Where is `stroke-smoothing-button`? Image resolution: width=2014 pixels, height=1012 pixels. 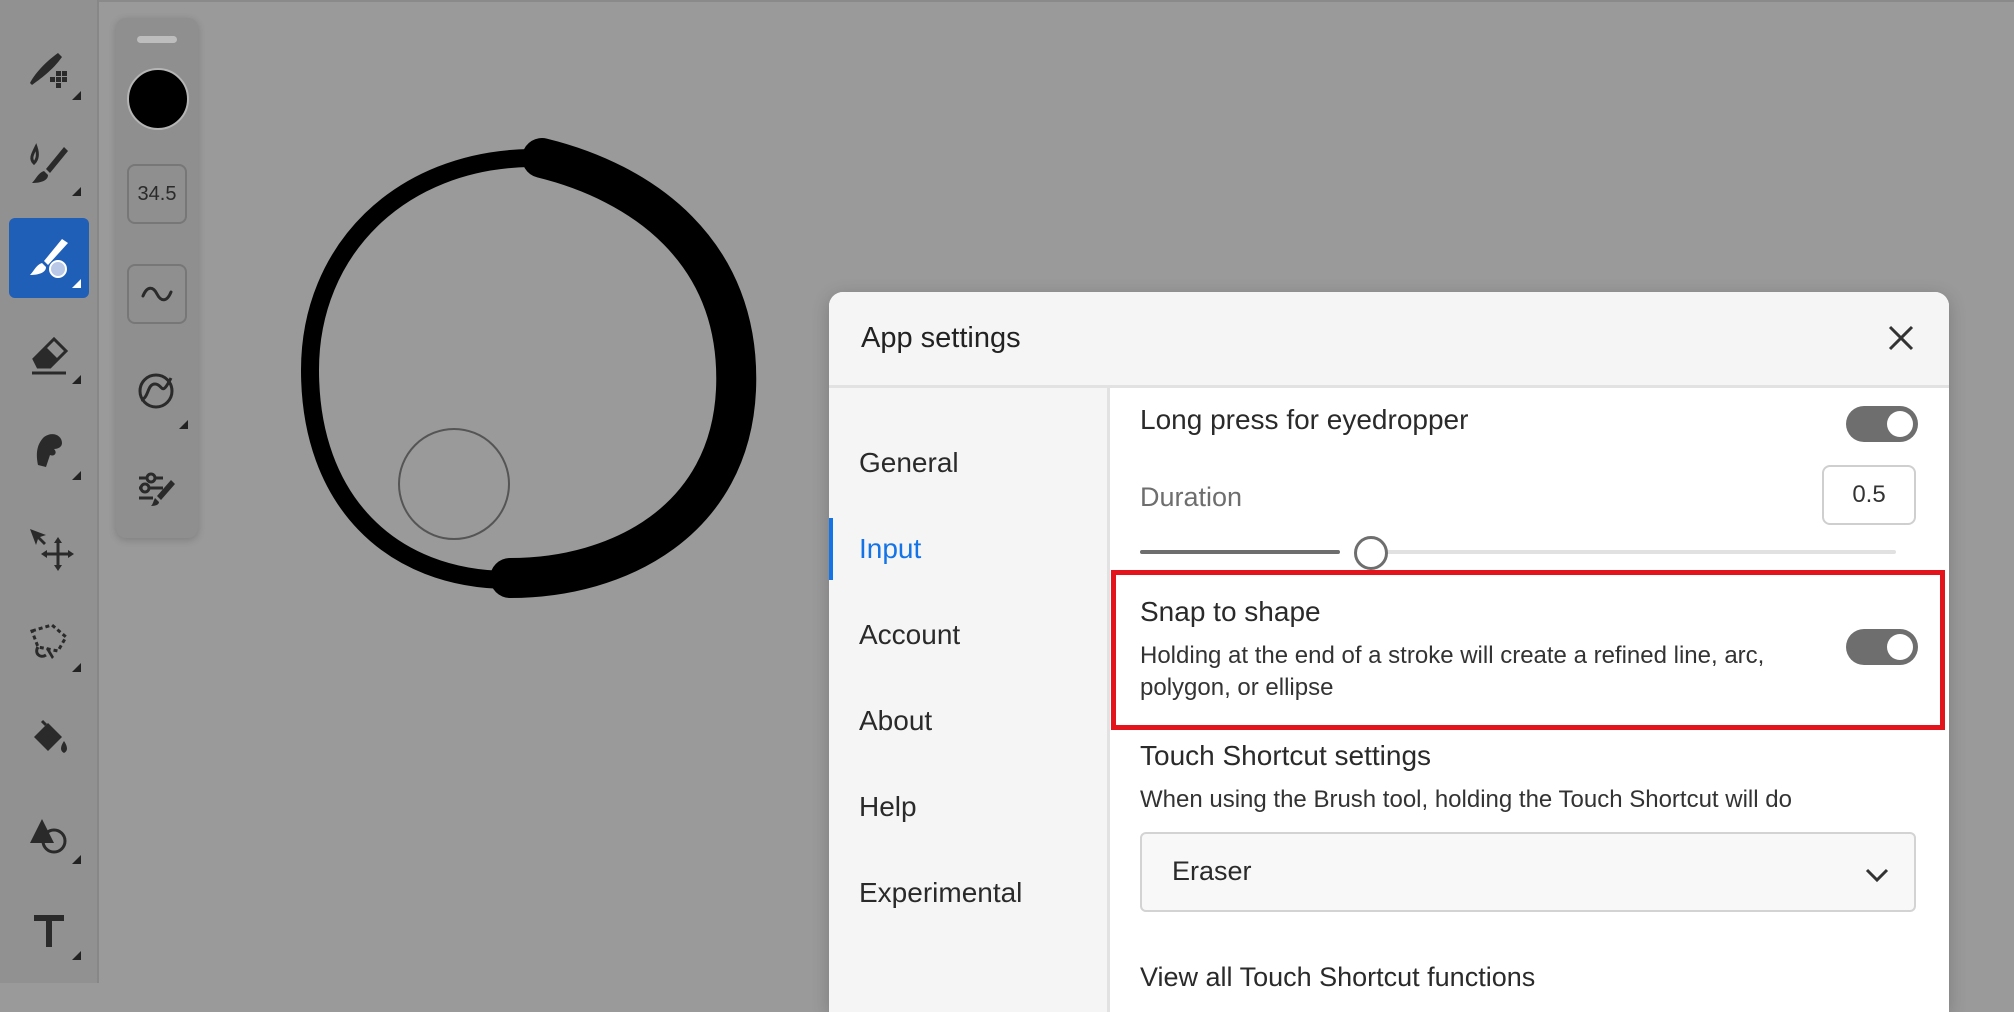 stroke-smoothing-button is located at coordinates (157, 294).